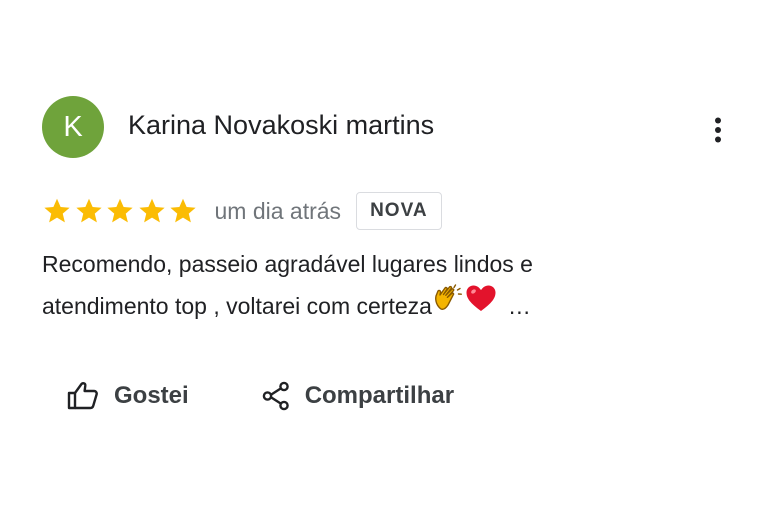 The width and height of the screenshot is (768, 512). What do you see at coordinates (260, 396) in the screenshot?
I see `review-actions: Gostei Compartilhar` at bounding box center [260, 396].